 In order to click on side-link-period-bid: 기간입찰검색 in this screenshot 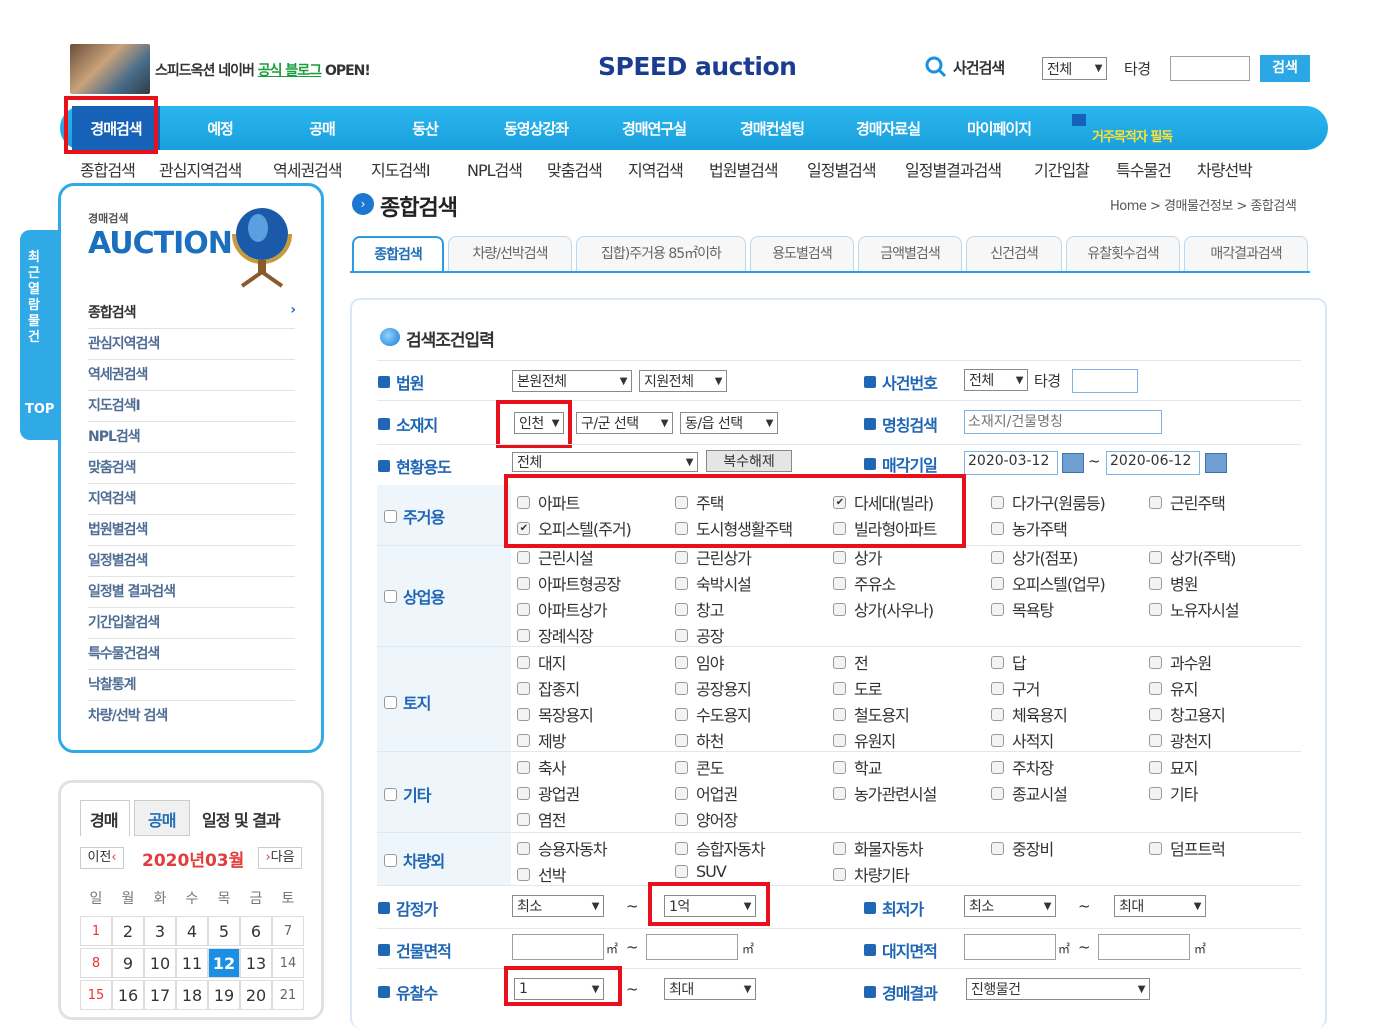, I will do `click(191, 625)`.